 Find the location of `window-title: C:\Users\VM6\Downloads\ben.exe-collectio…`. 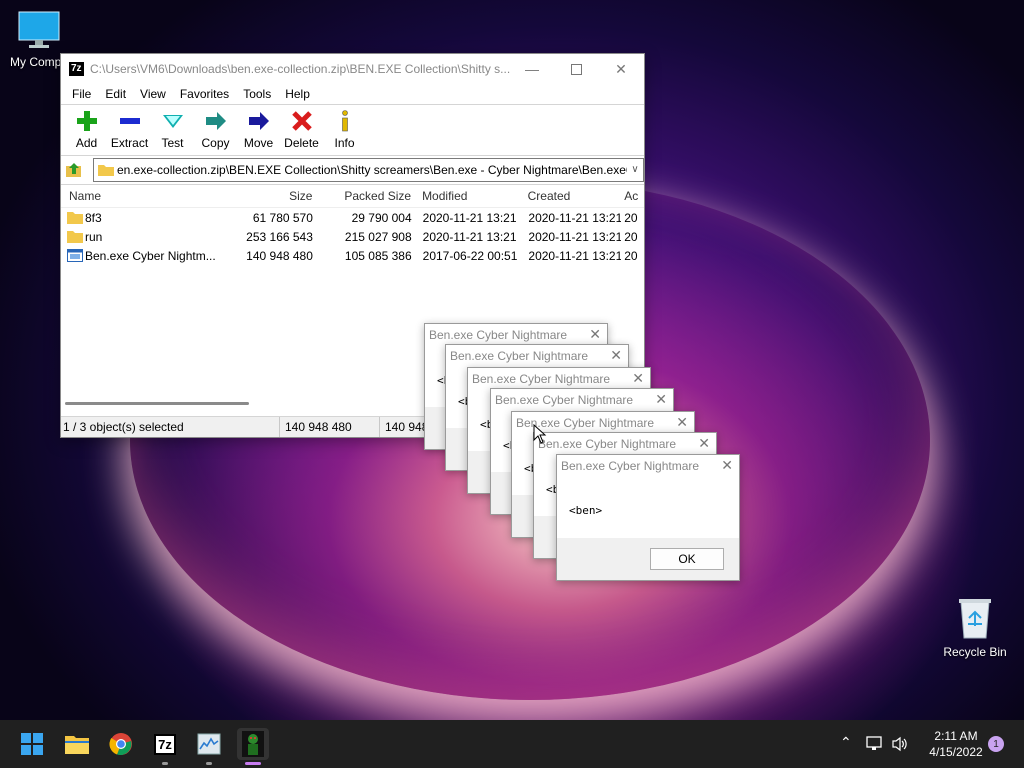

window-title: C:\Users\VM6\Downloads\ben.exe-collectio… is located at coordinates (300, 69).